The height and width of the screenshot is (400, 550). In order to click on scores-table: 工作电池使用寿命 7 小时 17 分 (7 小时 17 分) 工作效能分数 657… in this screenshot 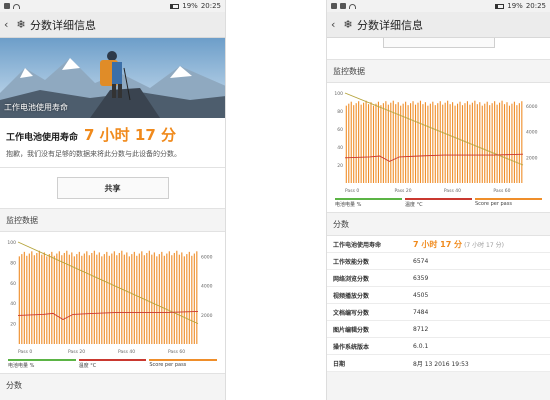, I will do `click(438, 303)`.